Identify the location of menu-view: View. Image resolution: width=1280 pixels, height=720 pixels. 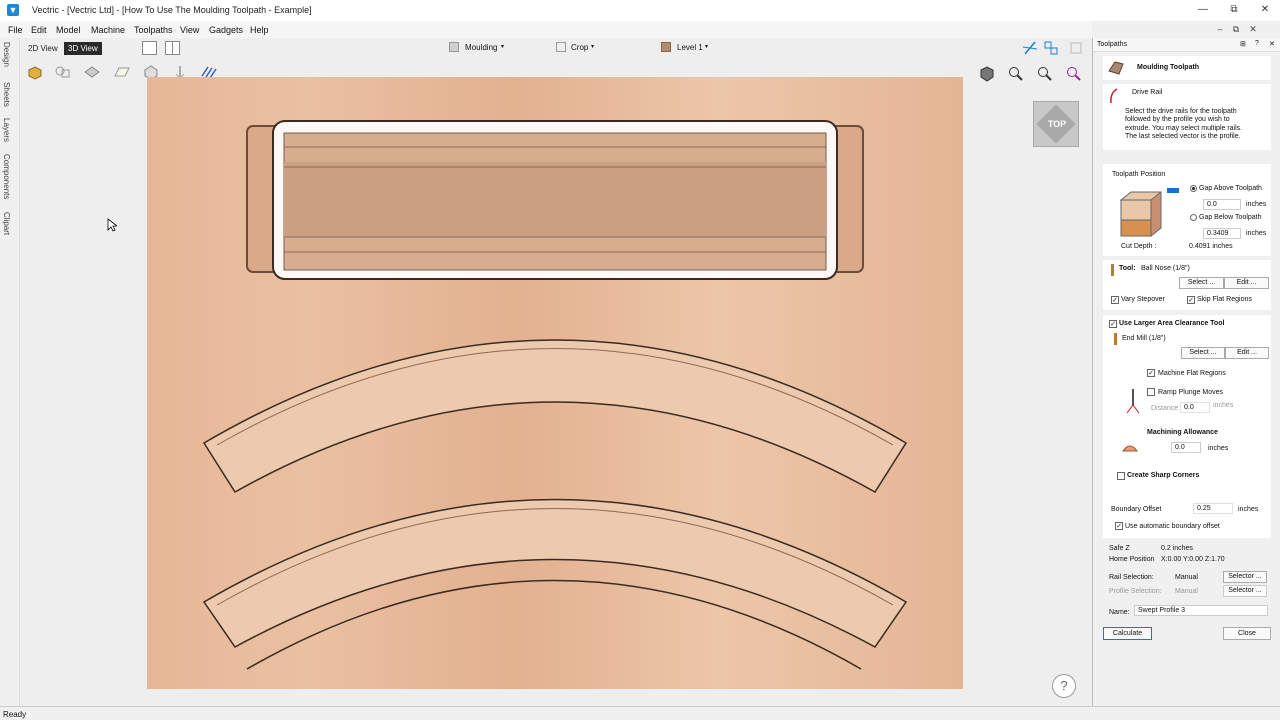
(189, 30).